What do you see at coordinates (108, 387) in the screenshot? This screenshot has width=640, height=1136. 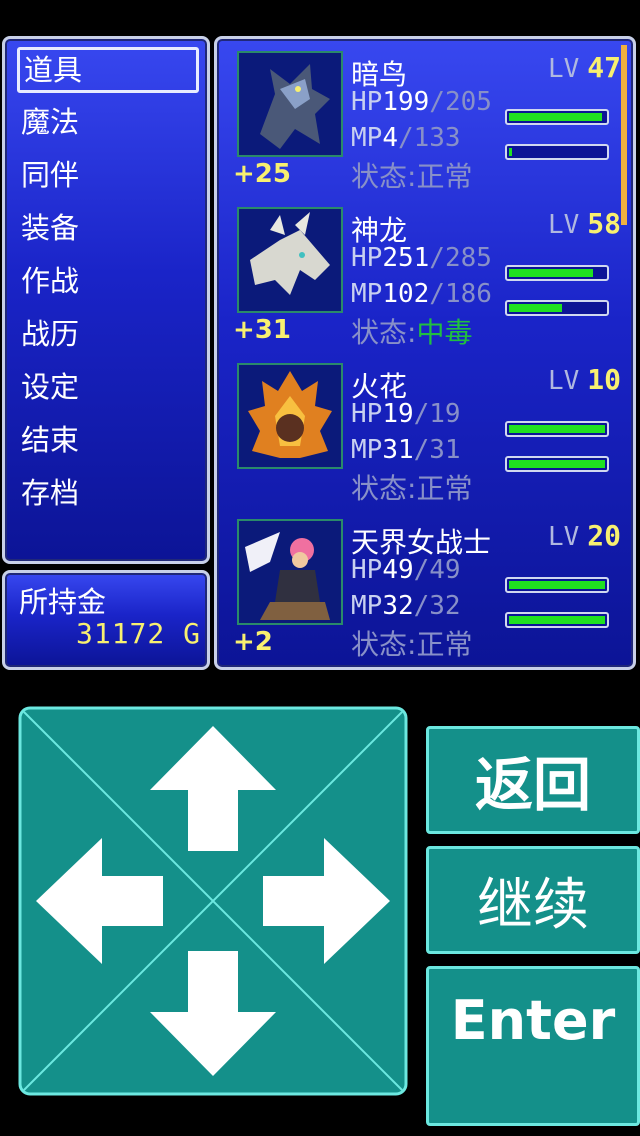 I see `menu-item-settings: 设定` at bounding box center [108, 387].